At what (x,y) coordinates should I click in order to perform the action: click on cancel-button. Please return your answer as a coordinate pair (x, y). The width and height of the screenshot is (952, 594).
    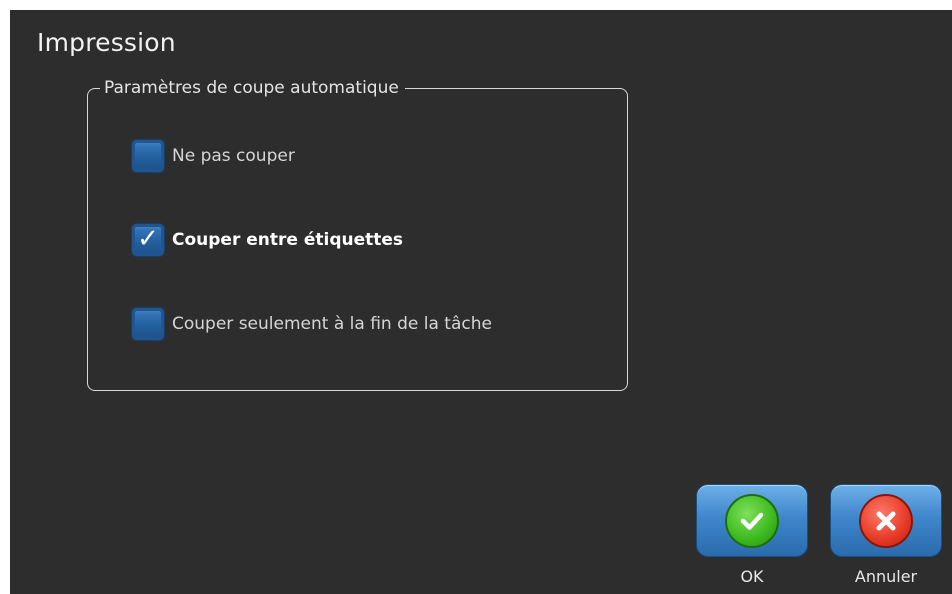
    Looking at the image, I should click on (886, 520).